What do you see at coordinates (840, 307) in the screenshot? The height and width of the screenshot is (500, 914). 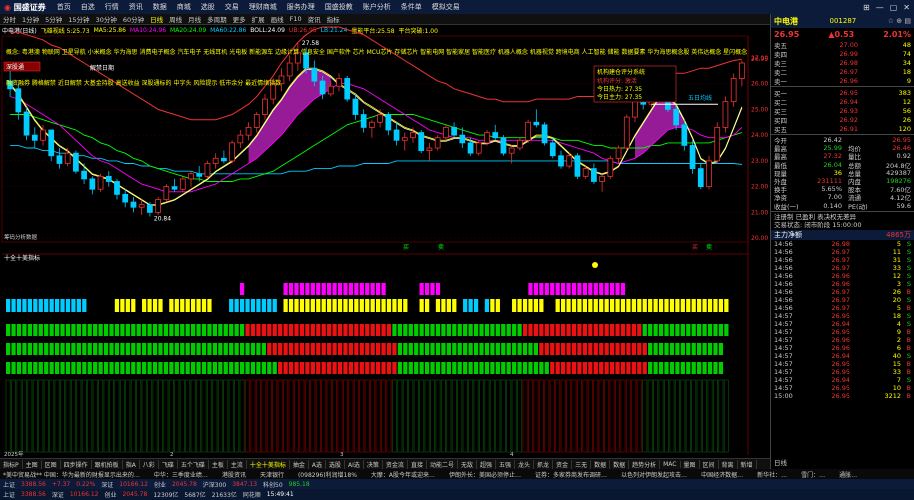 I see `trade-price: 26.97` at bounding box center [840, 307].